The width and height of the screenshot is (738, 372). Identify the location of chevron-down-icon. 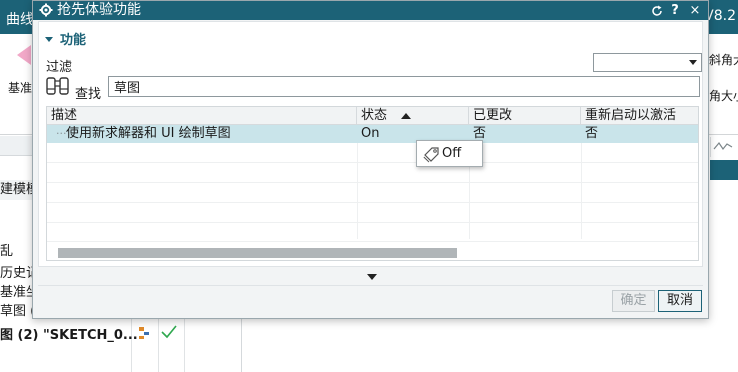
(693, 62).